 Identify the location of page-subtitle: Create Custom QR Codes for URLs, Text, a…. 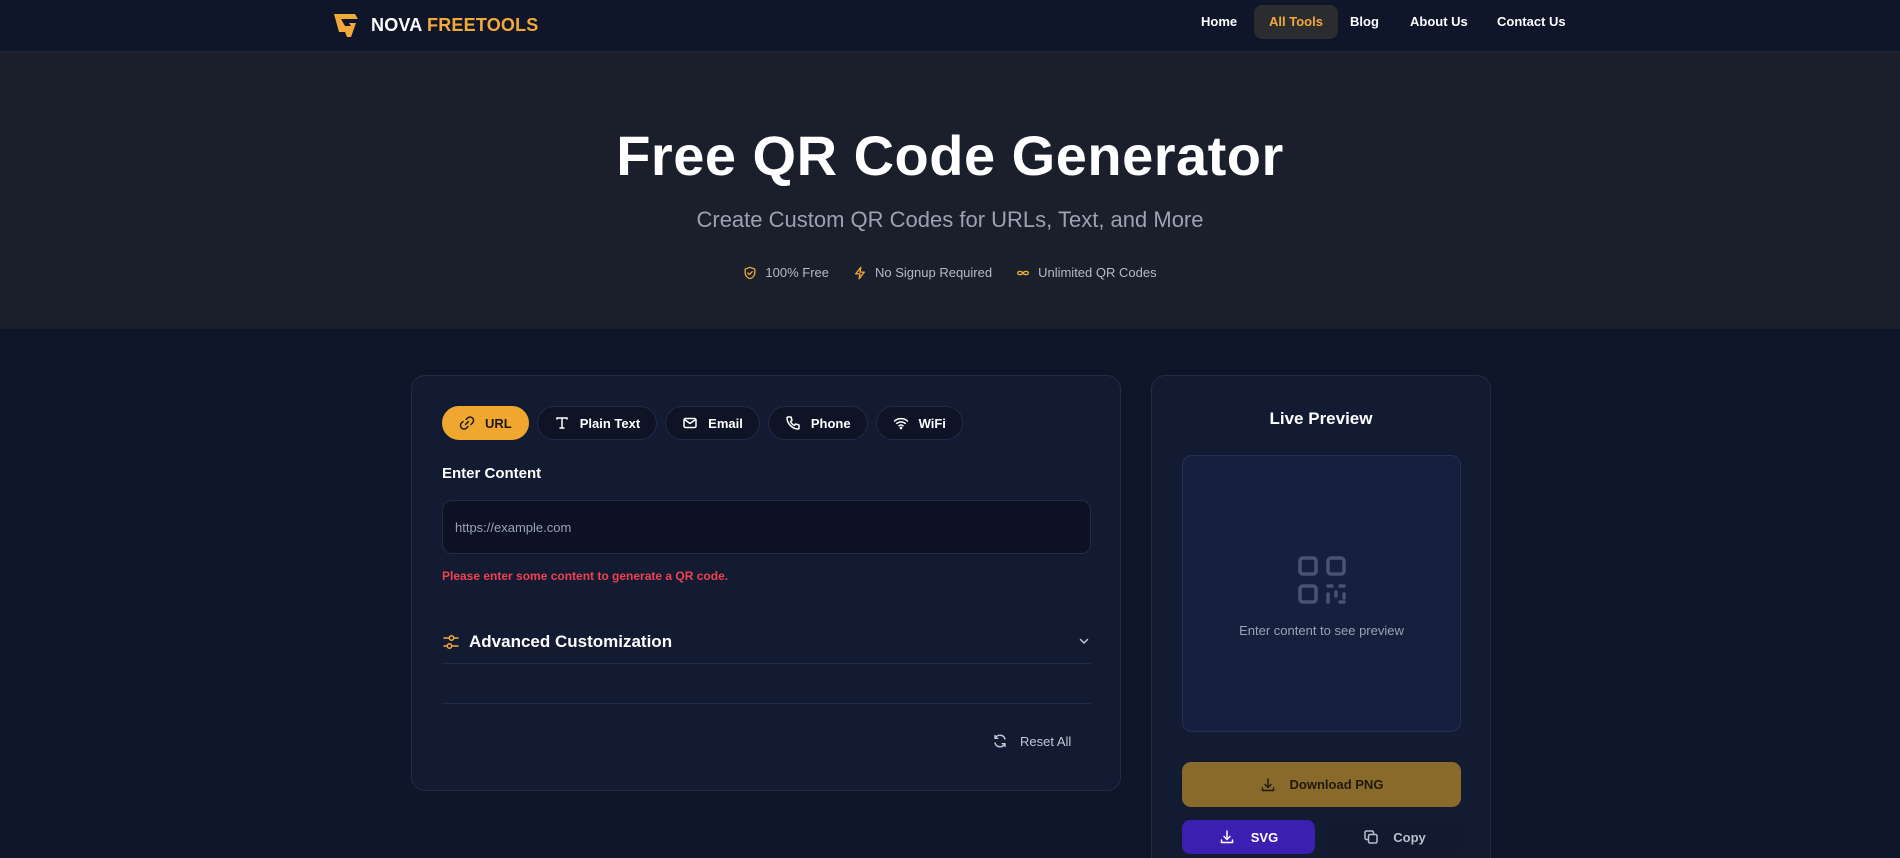
(950, 219).